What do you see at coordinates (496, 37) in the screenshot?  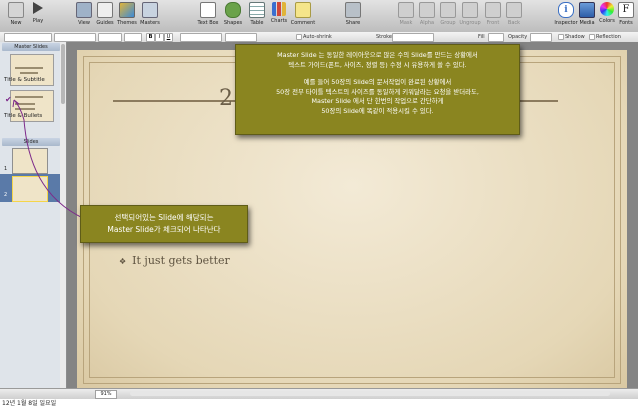 I see `fill-well` at bounding box center [496, 37].